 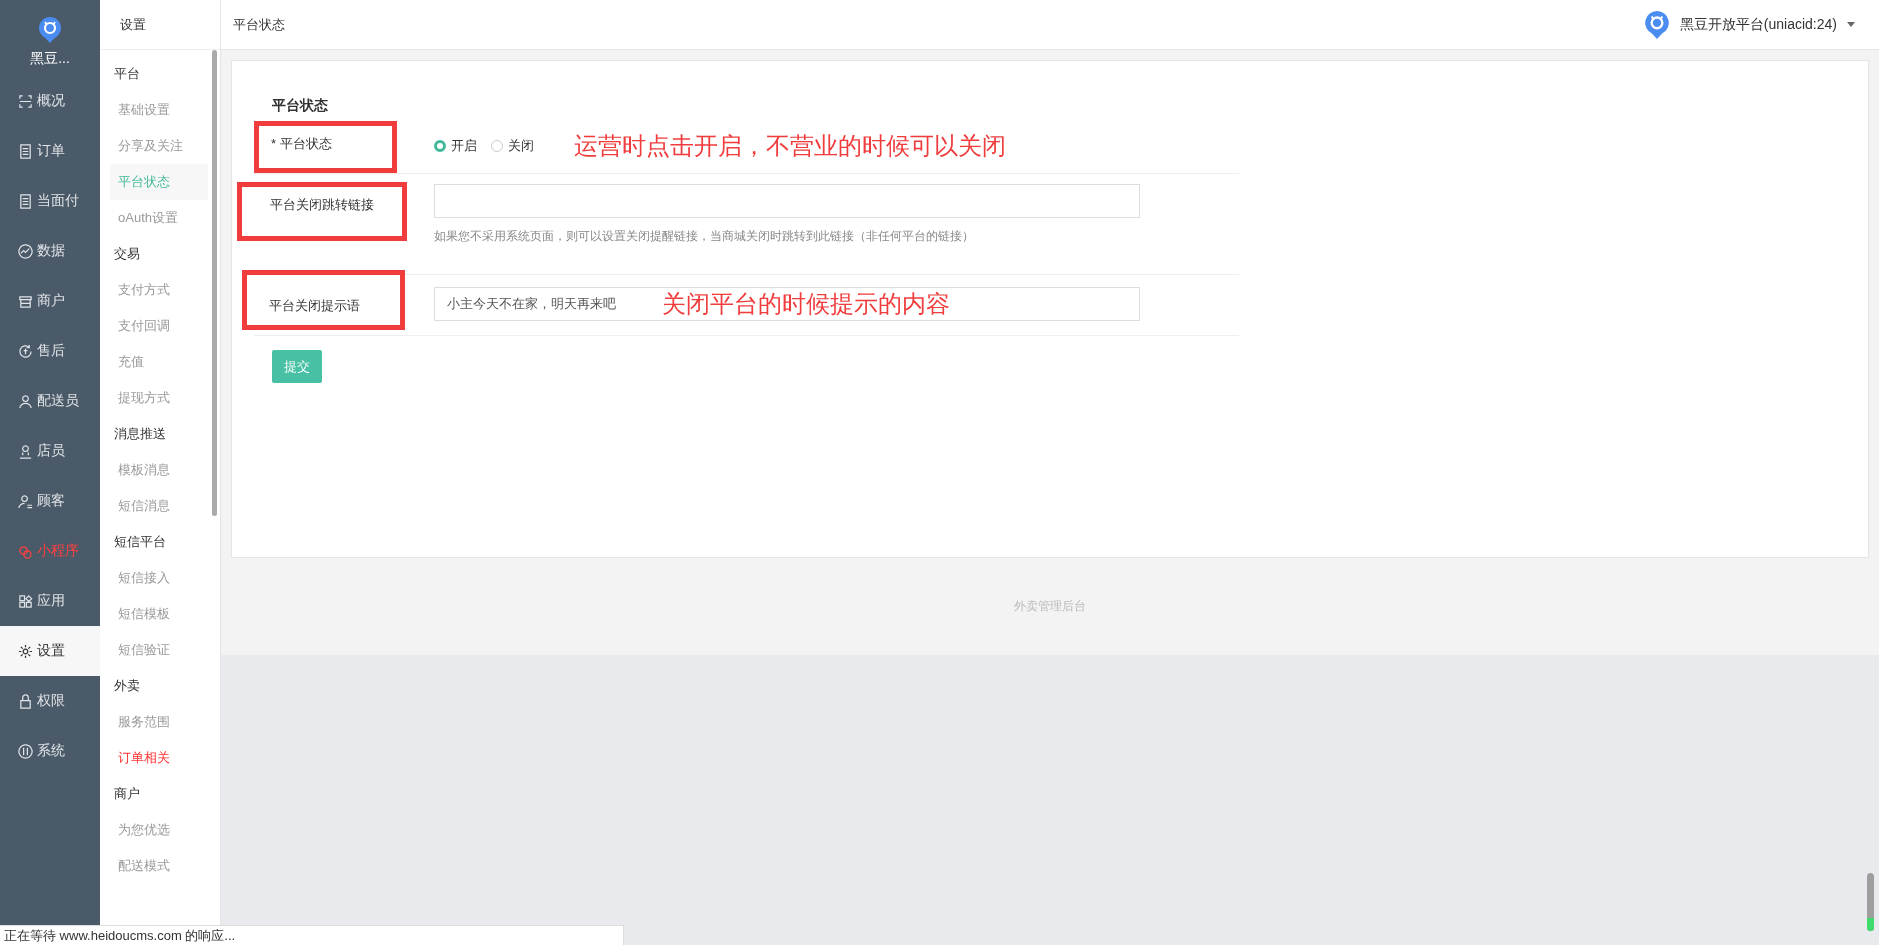 I want to click on field-label: 平台关闭提示语, so click(x=314, y=305).